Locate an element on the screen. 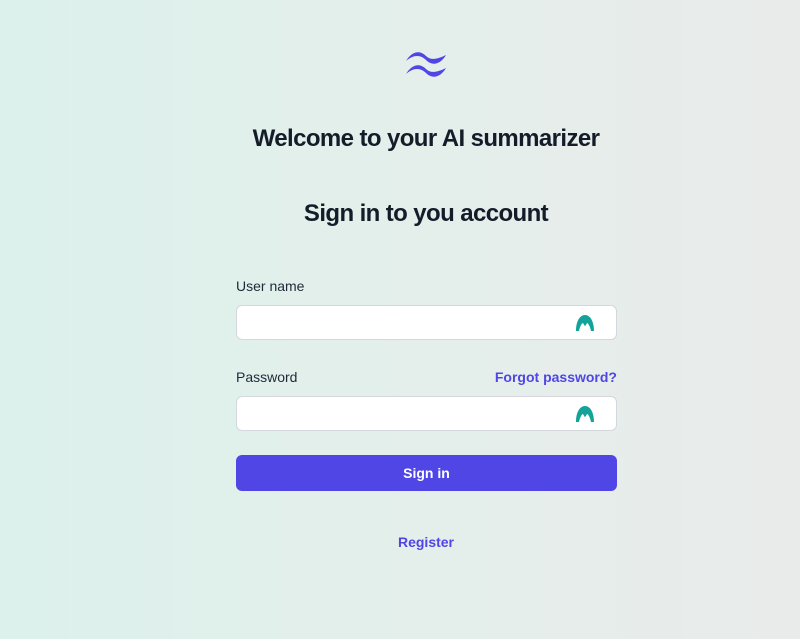 The image size is (800, 639). password-label: Password is located at coordinates (267, 377).